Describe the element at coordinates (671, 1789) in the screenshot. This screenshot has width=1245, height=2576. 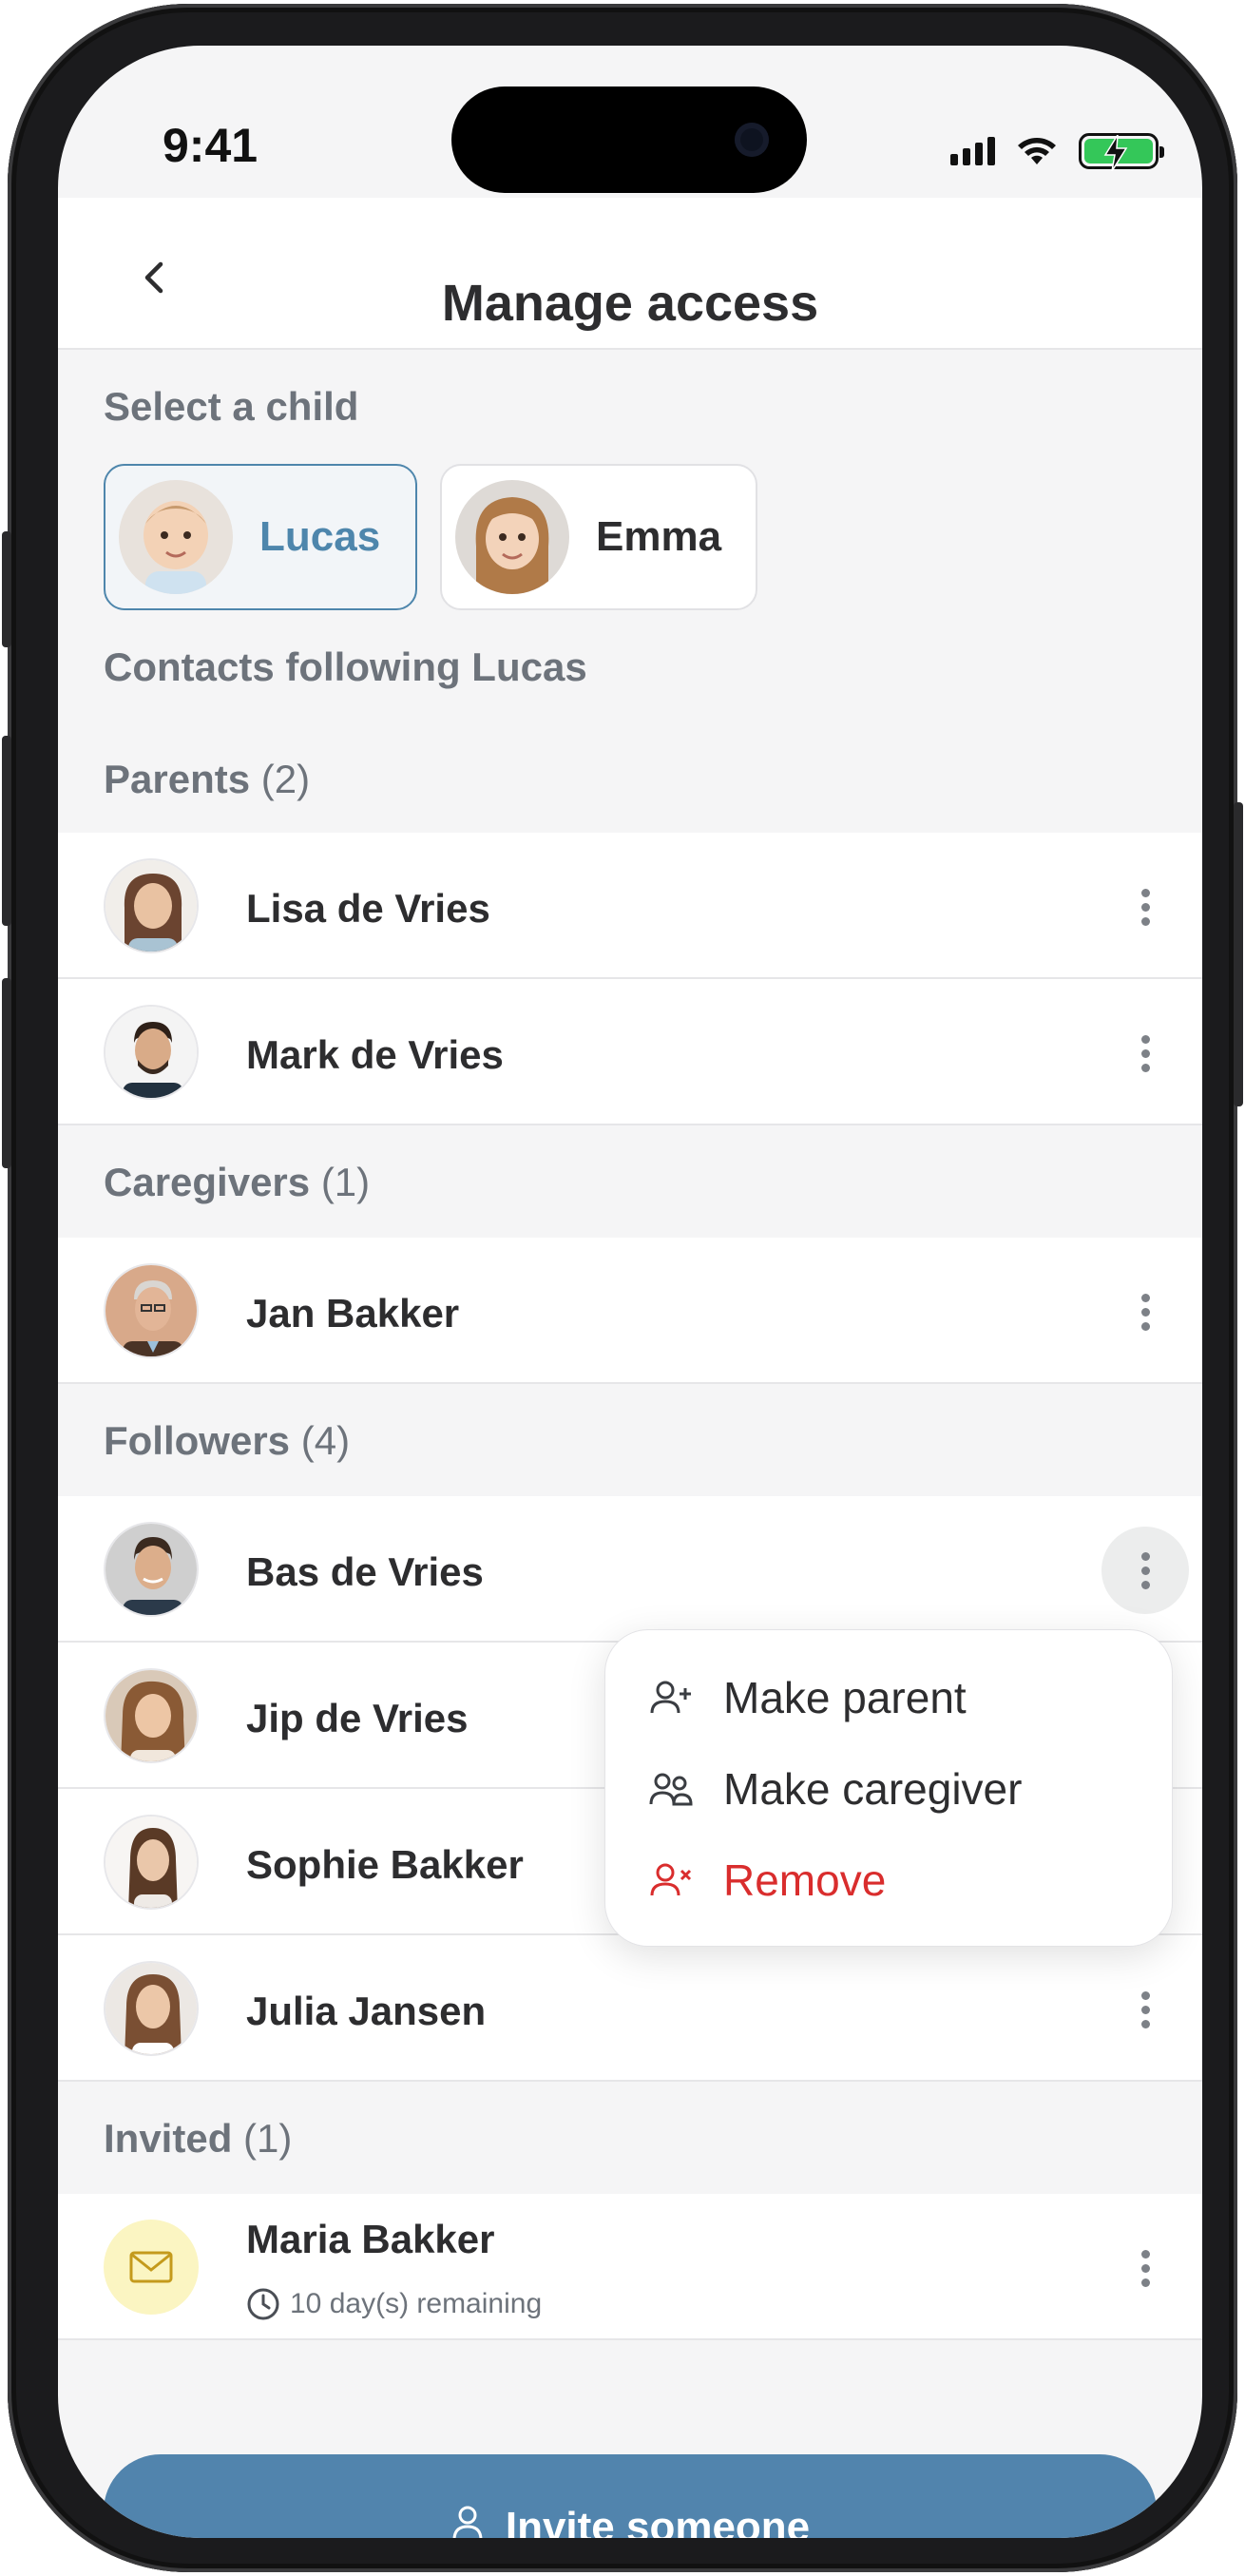
I see `users-icon` at that location.